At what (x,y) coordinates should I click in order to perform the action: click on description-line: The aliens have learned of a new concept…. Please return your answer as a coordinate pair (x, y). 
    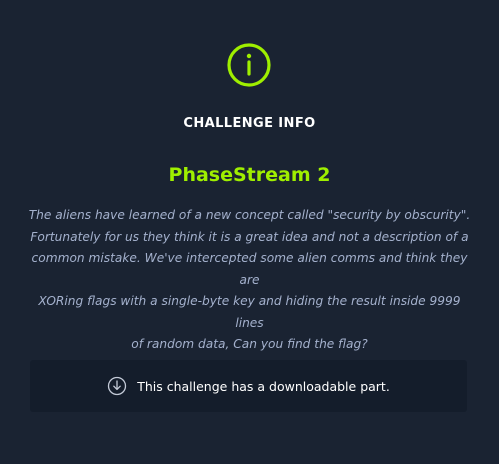
    Looking at the image, I should click on (249, 215).